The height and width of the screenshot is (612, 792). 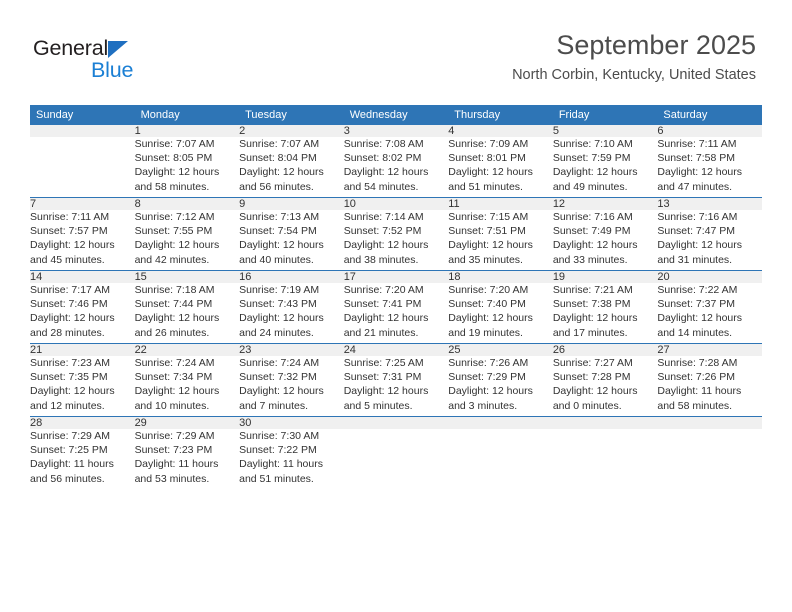 I want to click on day-daylight-line2-text: and 26 minutes., so click(x=172, y=332).